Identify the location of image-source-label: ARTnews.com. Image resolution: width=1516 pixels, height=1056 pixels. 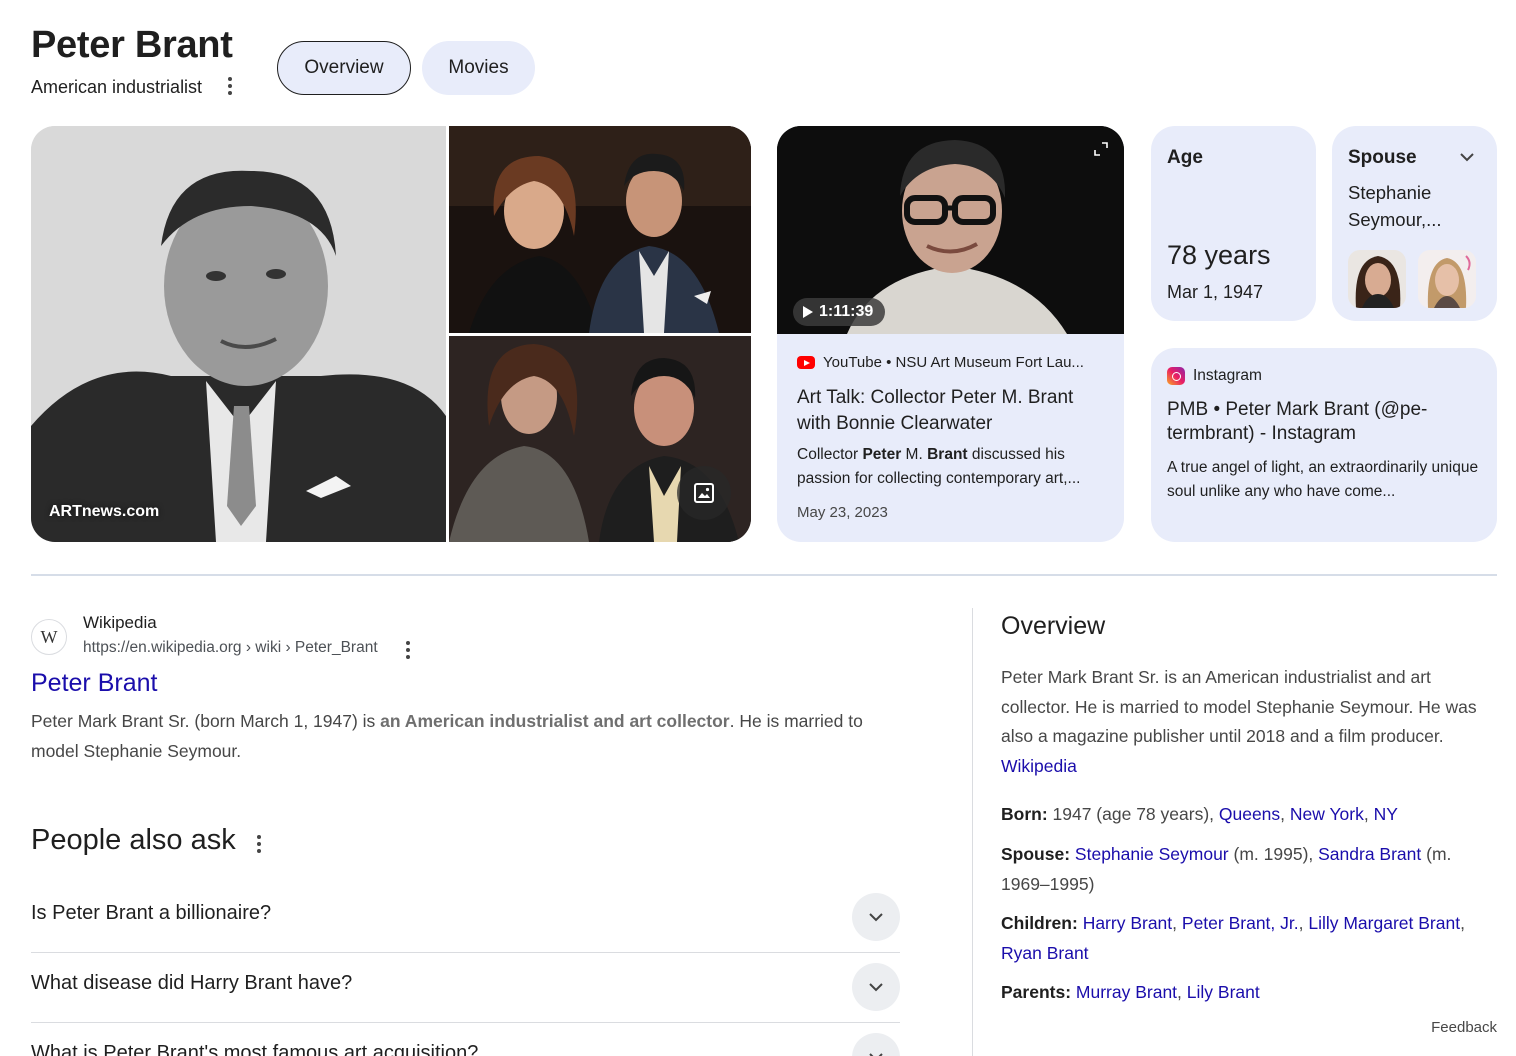
(104, 511).